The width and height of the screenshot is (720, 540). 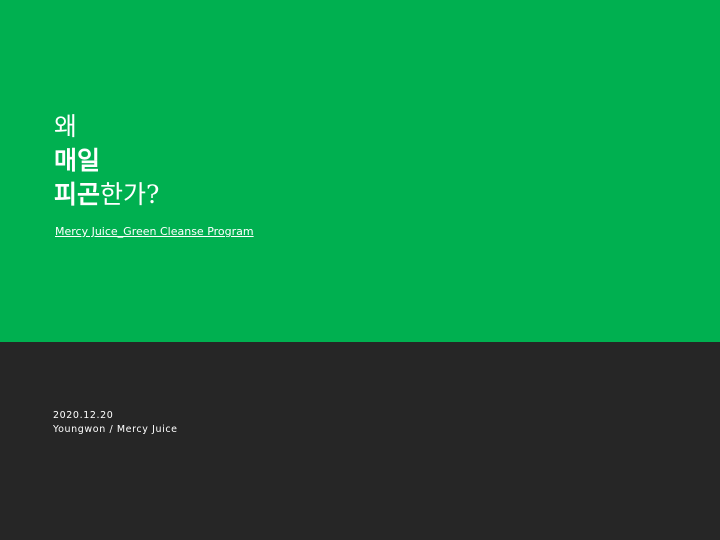 What do you see at coordinates (77, 160) in the screenshot?
I see `title-line-2: 매일` at bounding box center [77, 160].